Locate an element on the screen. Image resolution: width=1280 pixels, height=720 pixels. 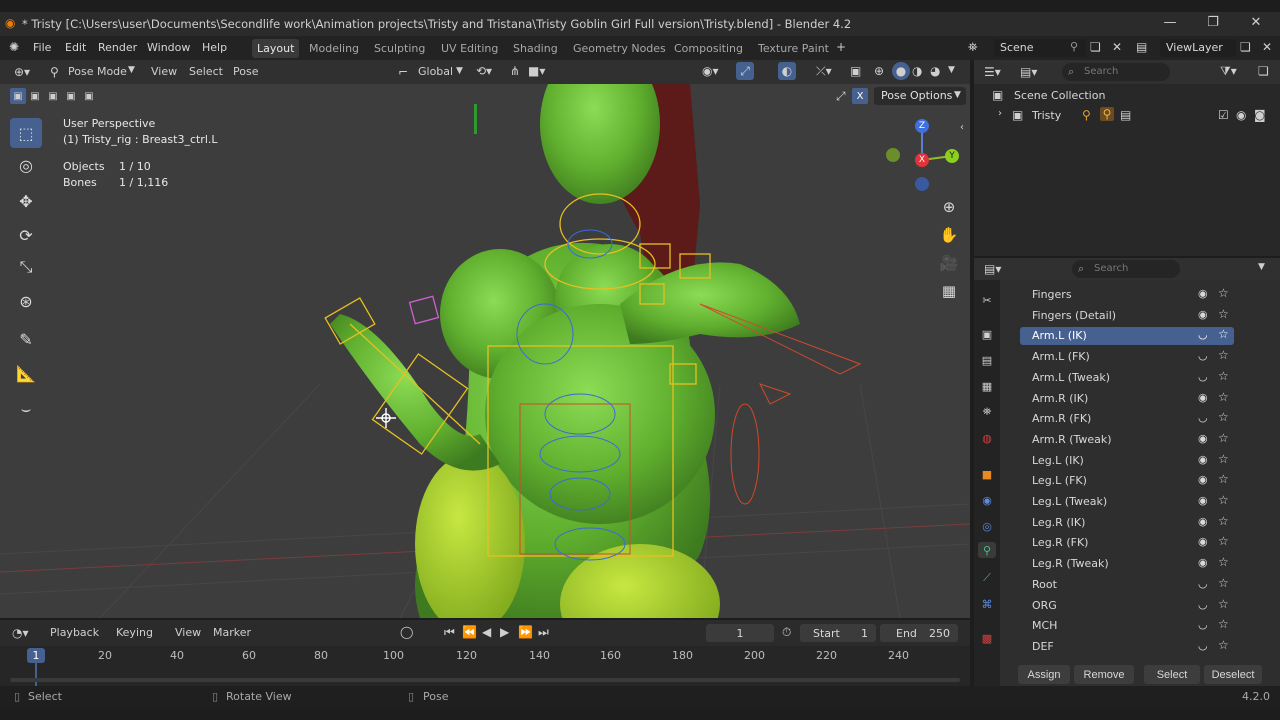
world-tab-icon: ◍ is located at coordinates (987, 438).